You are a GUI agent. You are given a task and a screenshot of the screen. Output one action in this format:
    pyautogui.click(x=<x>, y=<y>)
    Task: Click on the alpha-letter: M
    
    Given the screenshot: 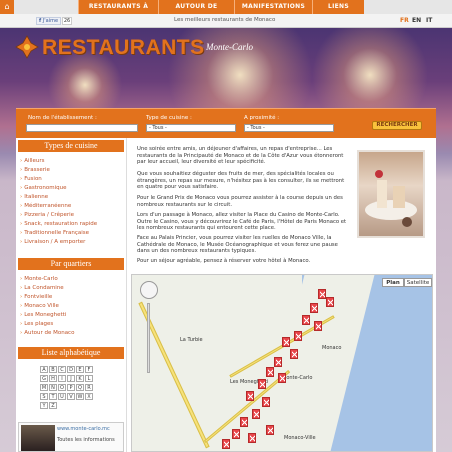 What is the action you would take?
    pyautogui.click(x=44, y=387)
    